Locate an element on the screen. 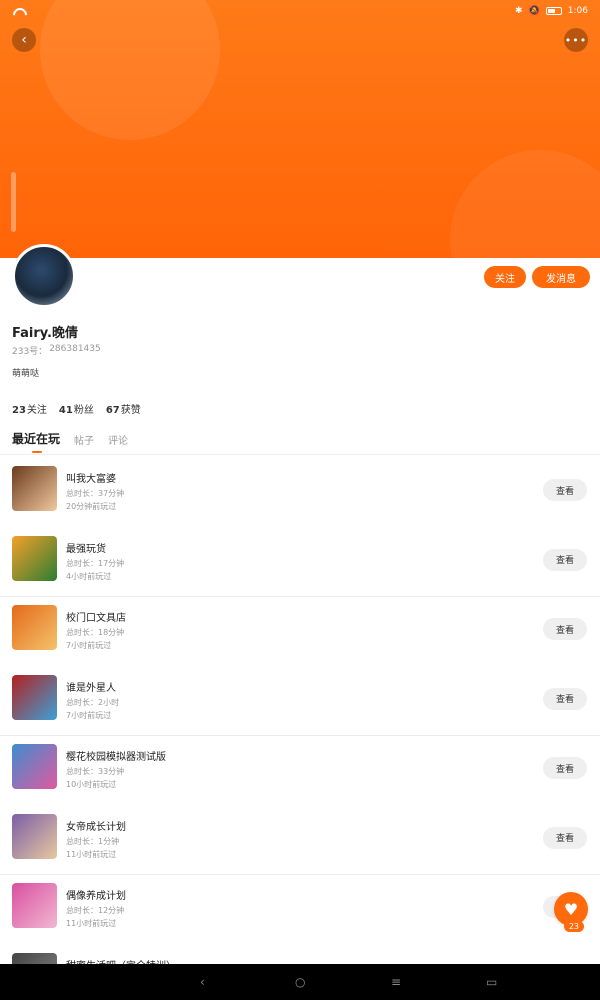 Image resolution: width=600 pixels, height=1000 pixels. game-duration: 总时长：33分钟 is located at coordinates (95, 771).